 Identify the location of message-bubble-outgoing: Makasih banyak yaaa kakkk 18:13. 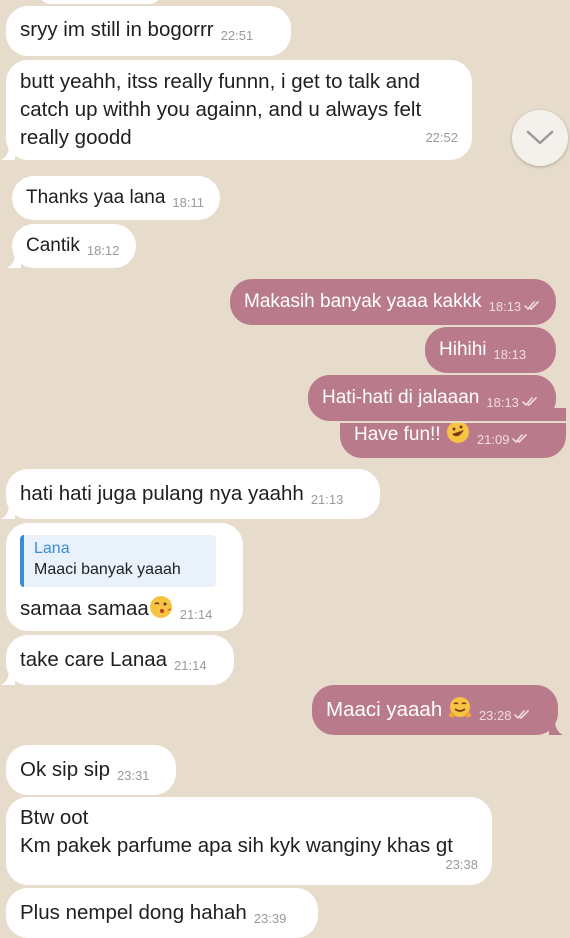
(393, 302).